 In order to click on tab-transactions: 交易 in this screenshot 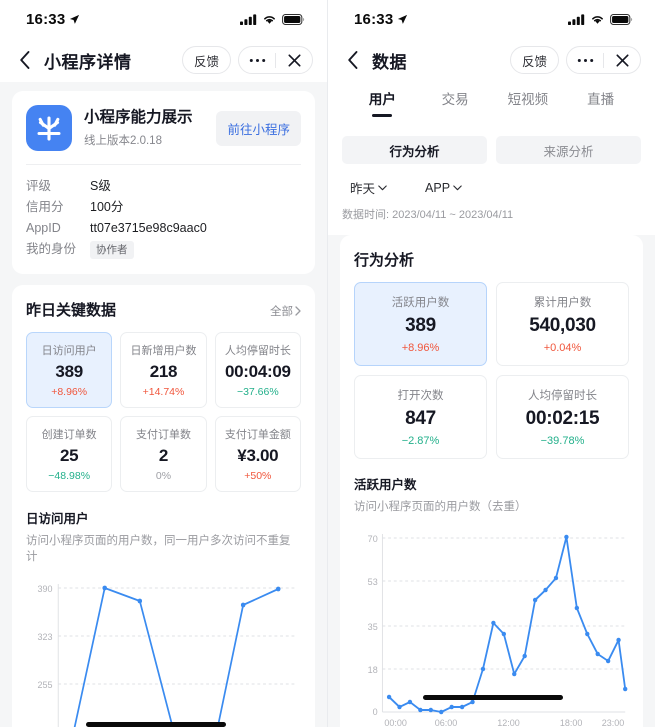, I will do `click(455, 95)`.